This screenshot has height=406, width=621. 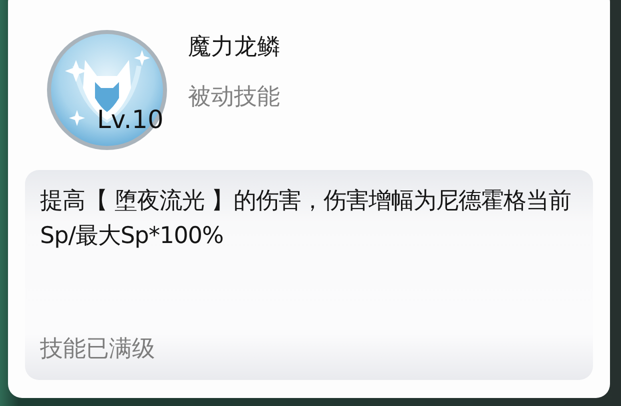 What do you see at coordinates (107, 90) in the screenshot?
I see `dragon-scale-skill-icon` at bounding box center [107, 90].